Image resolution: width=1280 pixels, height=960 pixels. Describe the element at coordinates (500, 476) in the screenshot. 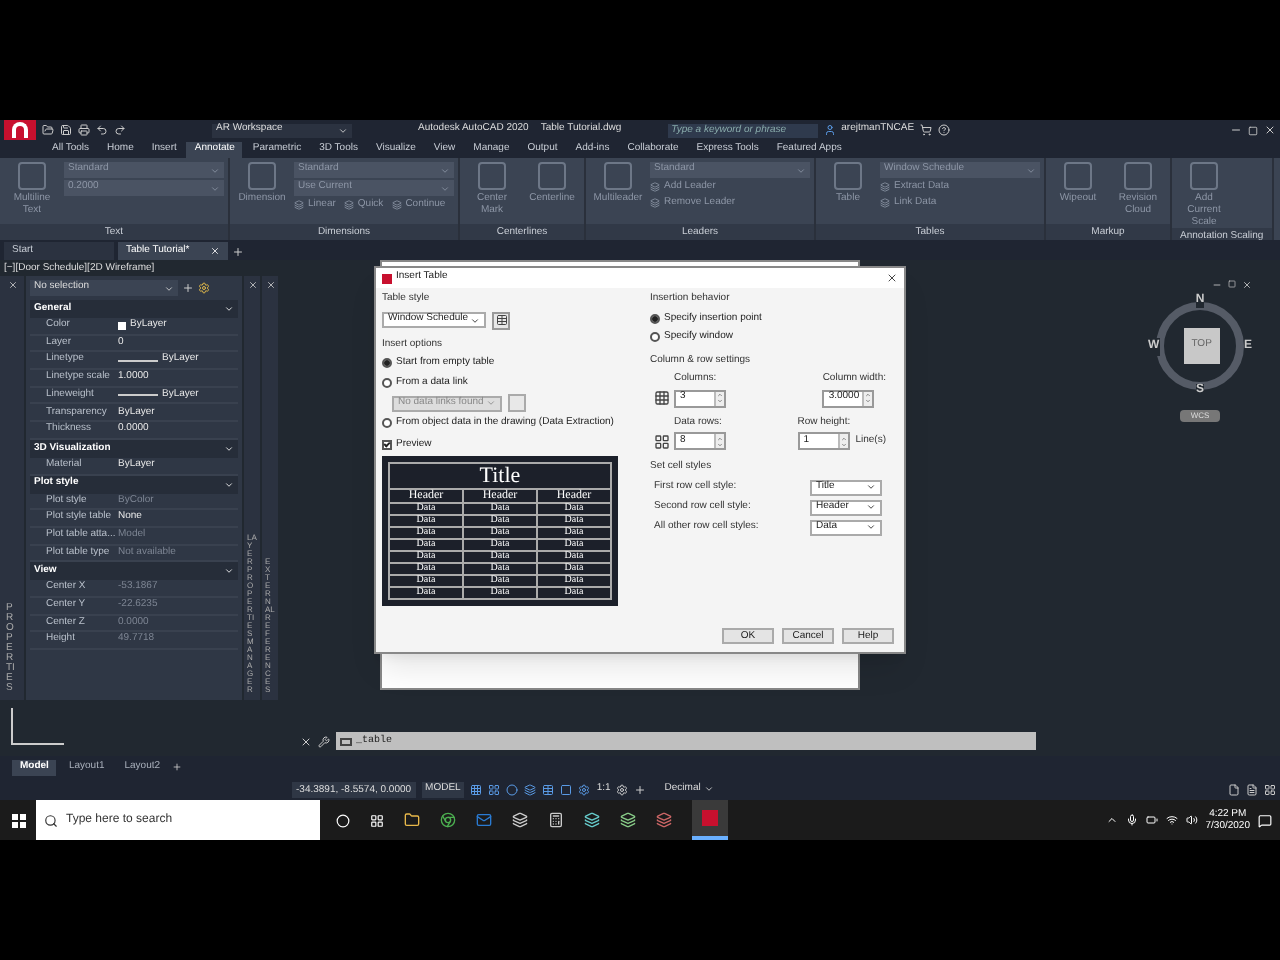

I see `preview-title: Title` at that location.